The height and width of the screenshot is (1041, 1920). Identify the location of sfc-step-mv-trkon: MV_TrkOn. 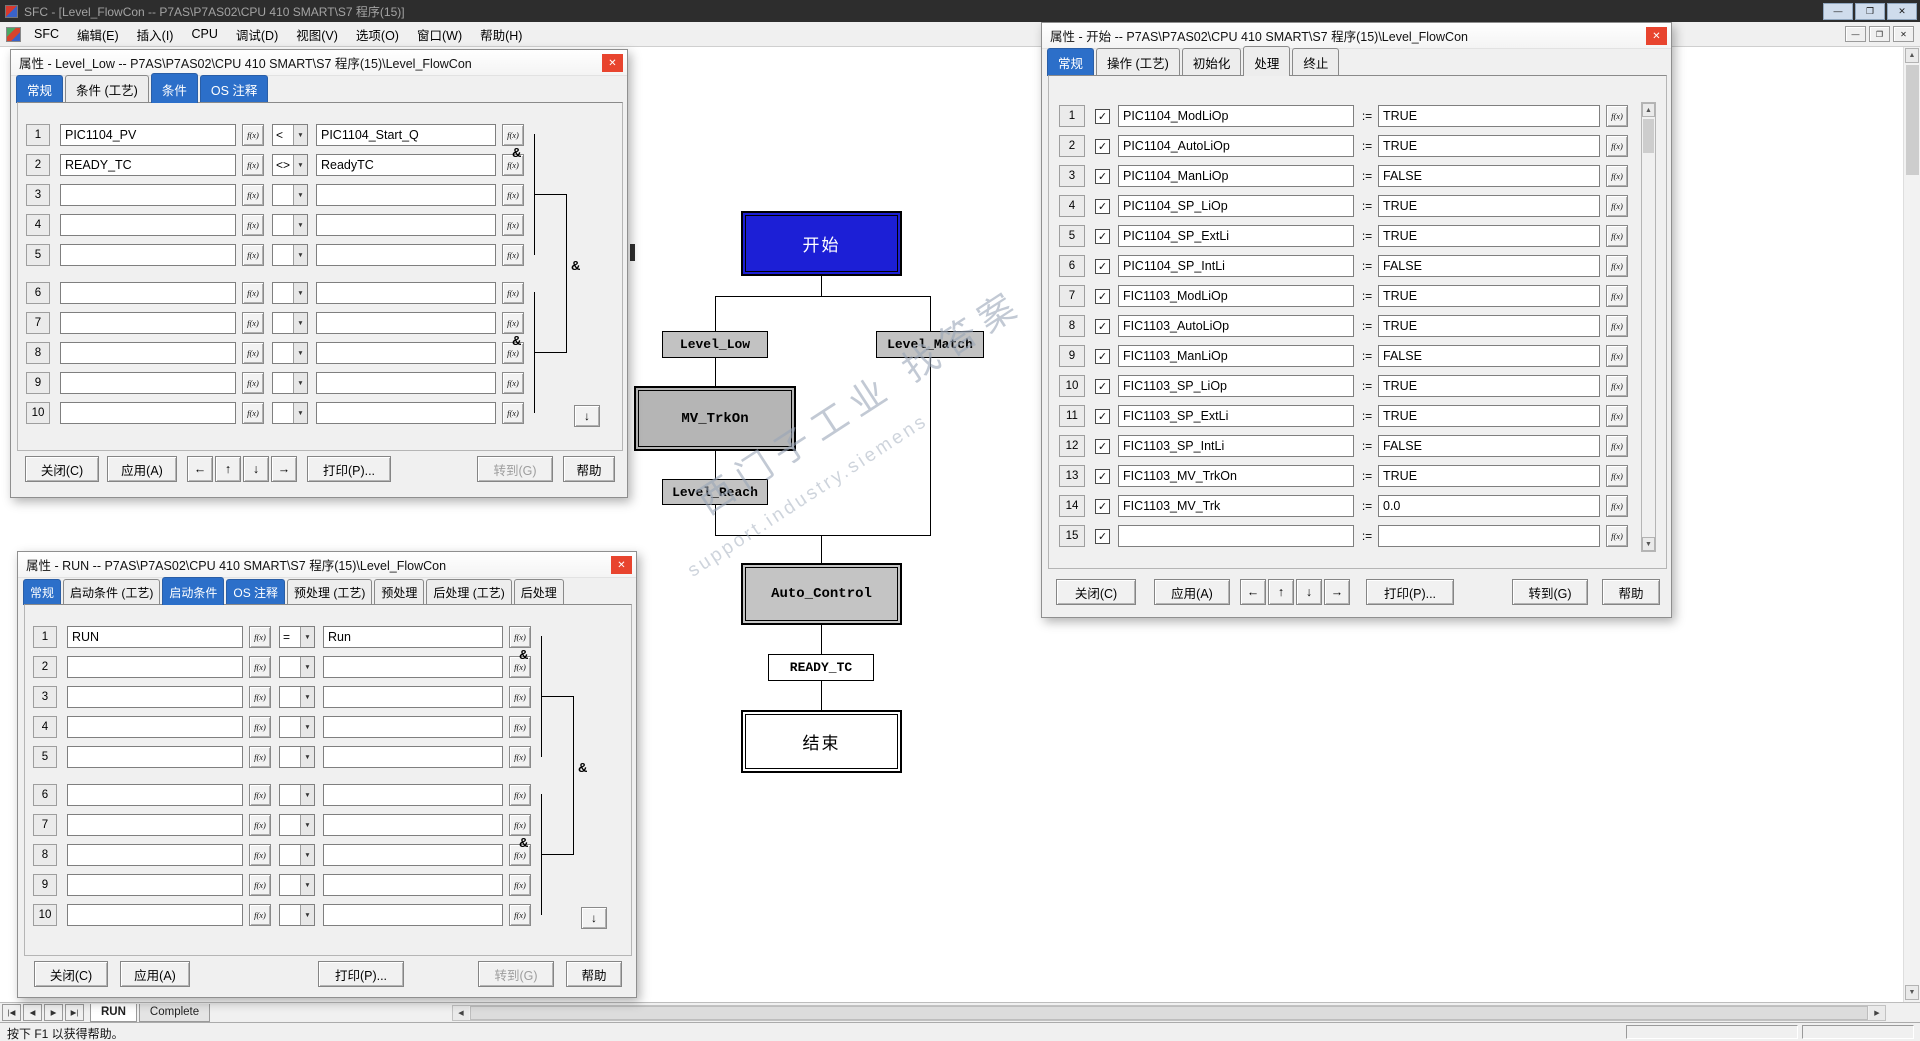
(715, 418).